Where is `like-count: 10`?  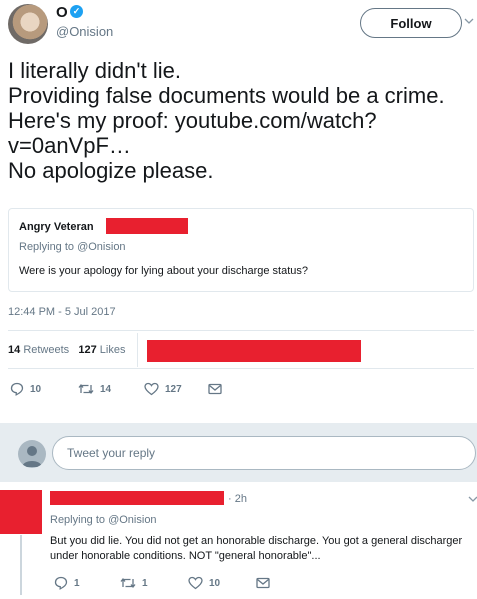 like-count: 10 is located at coordinates (215, 583).